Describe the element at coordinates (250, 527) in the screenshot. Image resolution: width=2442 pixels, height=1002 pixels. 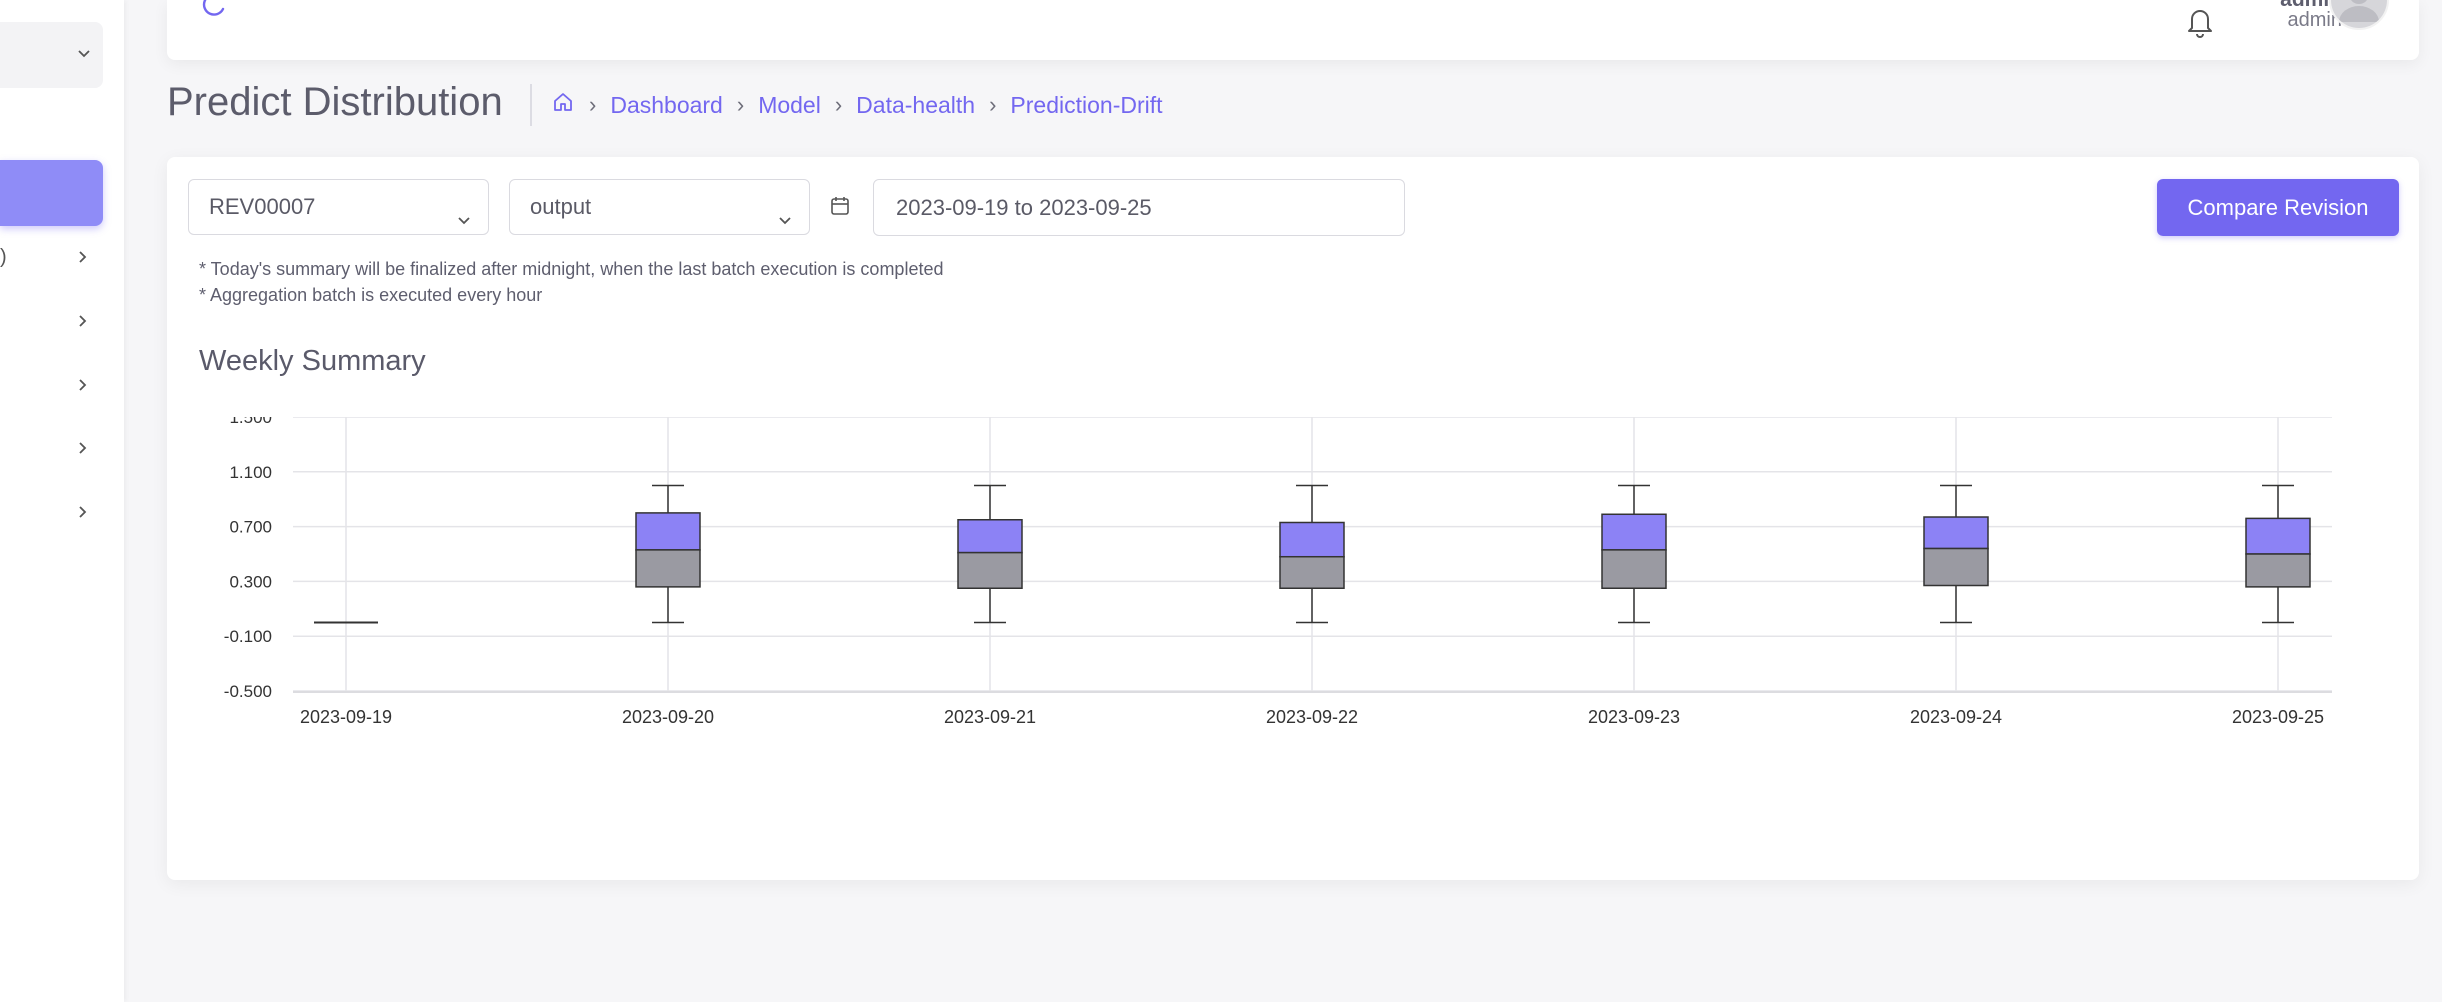
I see `y-tick-label: 0.700` at that location.